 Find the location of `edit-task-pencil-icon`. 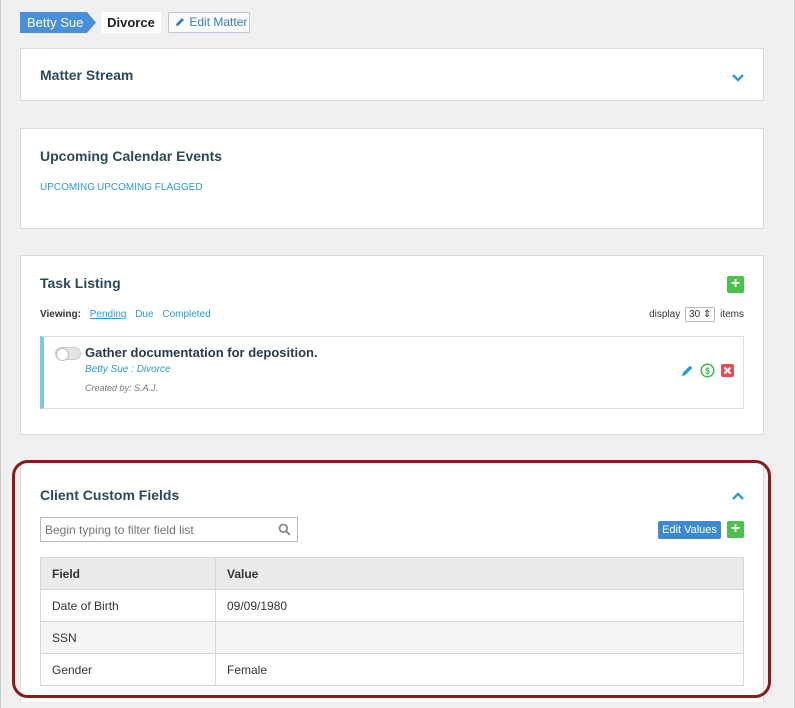

edit-task-pencil-icon is located at coordinates (687, 370).